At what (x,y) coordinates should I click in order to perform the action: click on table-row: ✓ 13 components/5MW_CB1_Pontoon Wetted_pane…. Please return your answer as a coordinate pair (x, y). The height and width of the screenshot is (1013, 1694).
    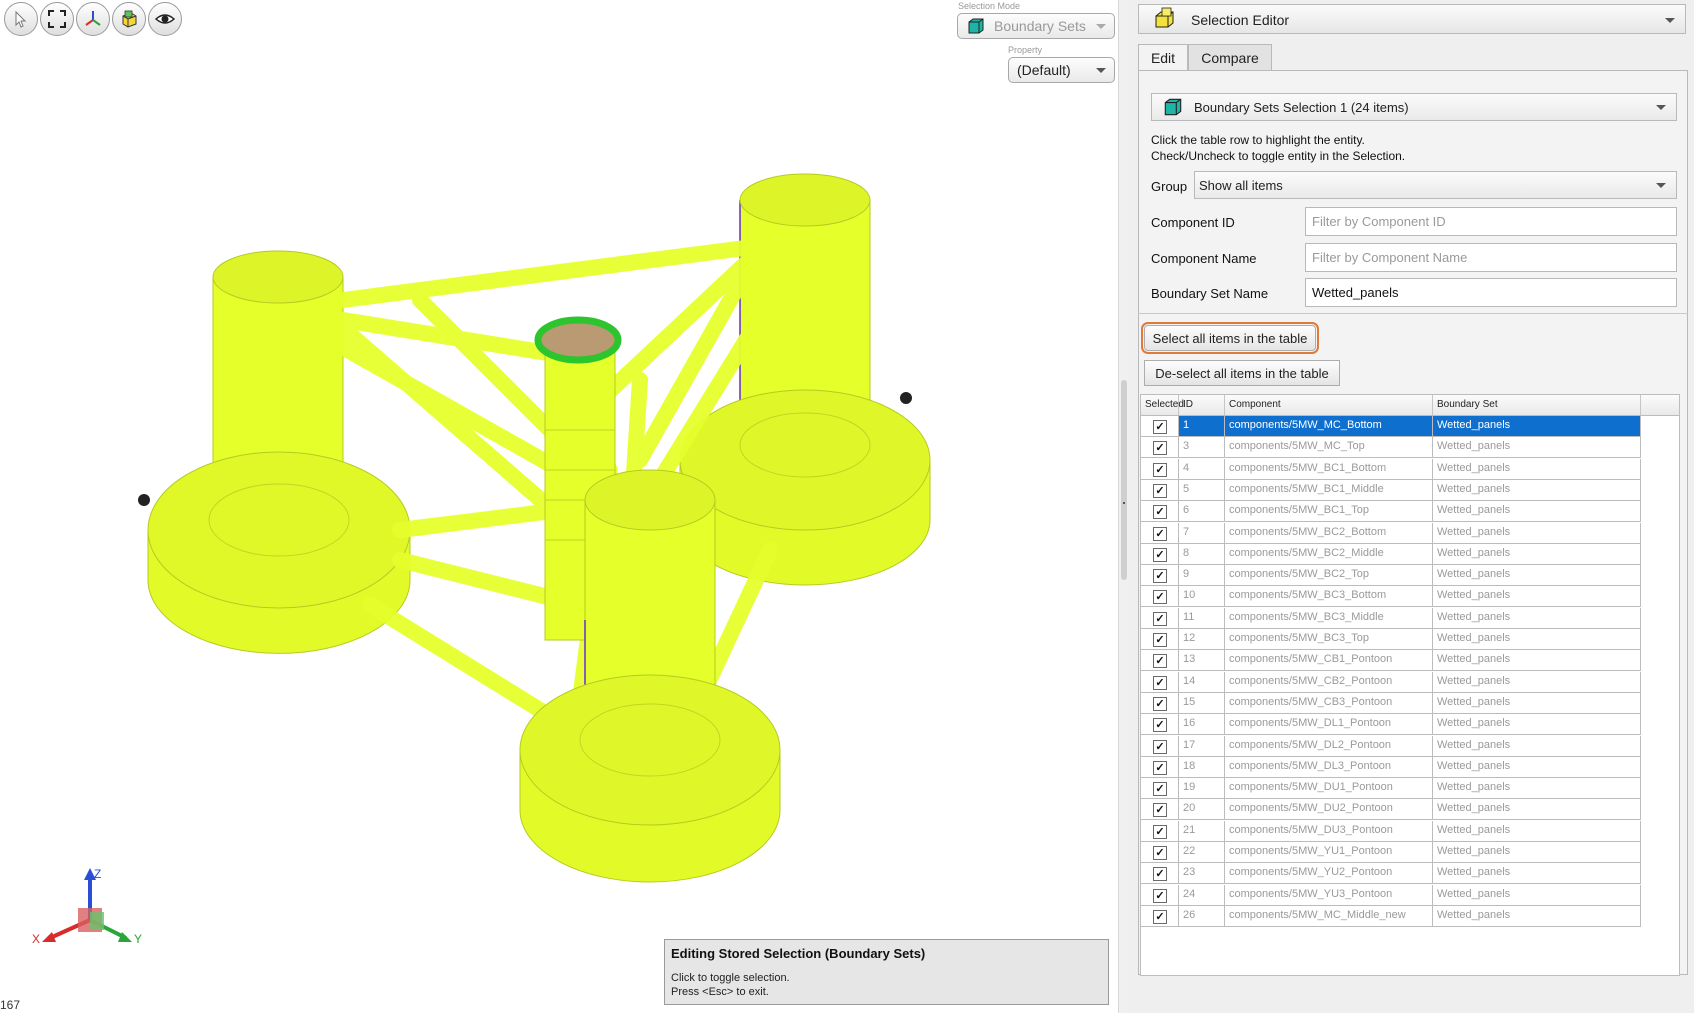
    Looking at the image, I should click on (1410, 661).